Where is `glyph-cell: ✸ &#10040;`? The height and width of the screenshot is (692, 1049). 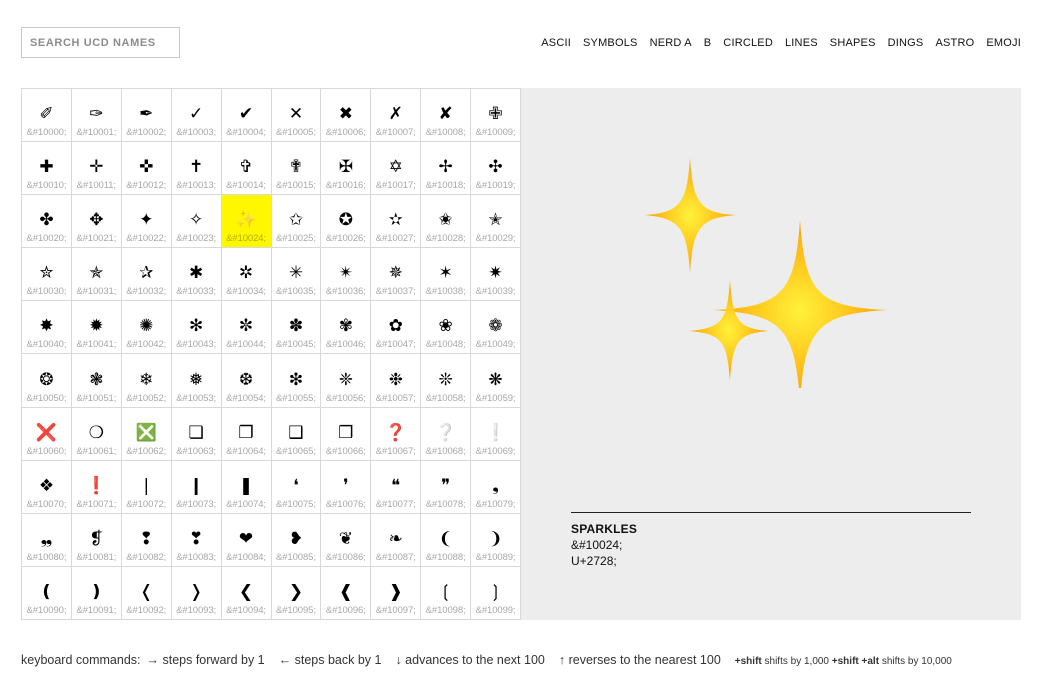
glyph-cell: ✸ &#10040; is located at coordinates (47, 328).